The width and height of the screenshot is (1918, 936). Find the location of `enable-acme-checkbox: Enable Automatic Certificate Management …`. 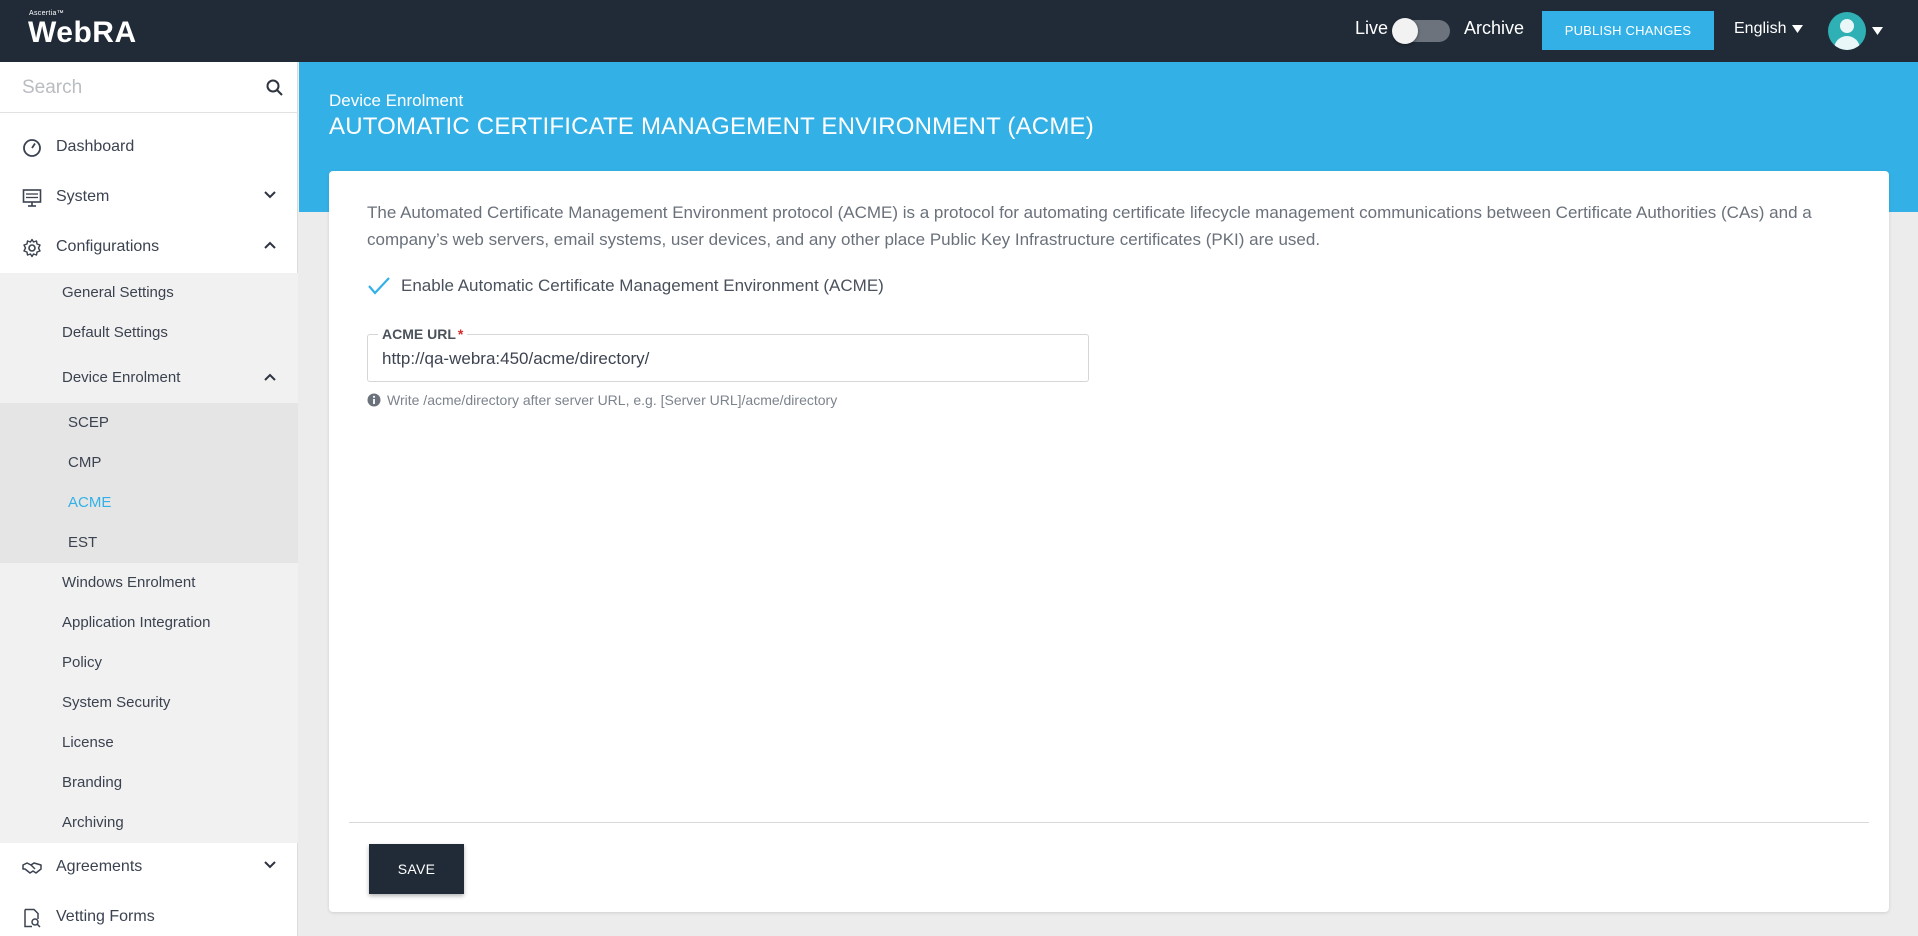

enable-acme-checkbox: Enable Automatic Certificate Management … is located at coordinates (625, 286).